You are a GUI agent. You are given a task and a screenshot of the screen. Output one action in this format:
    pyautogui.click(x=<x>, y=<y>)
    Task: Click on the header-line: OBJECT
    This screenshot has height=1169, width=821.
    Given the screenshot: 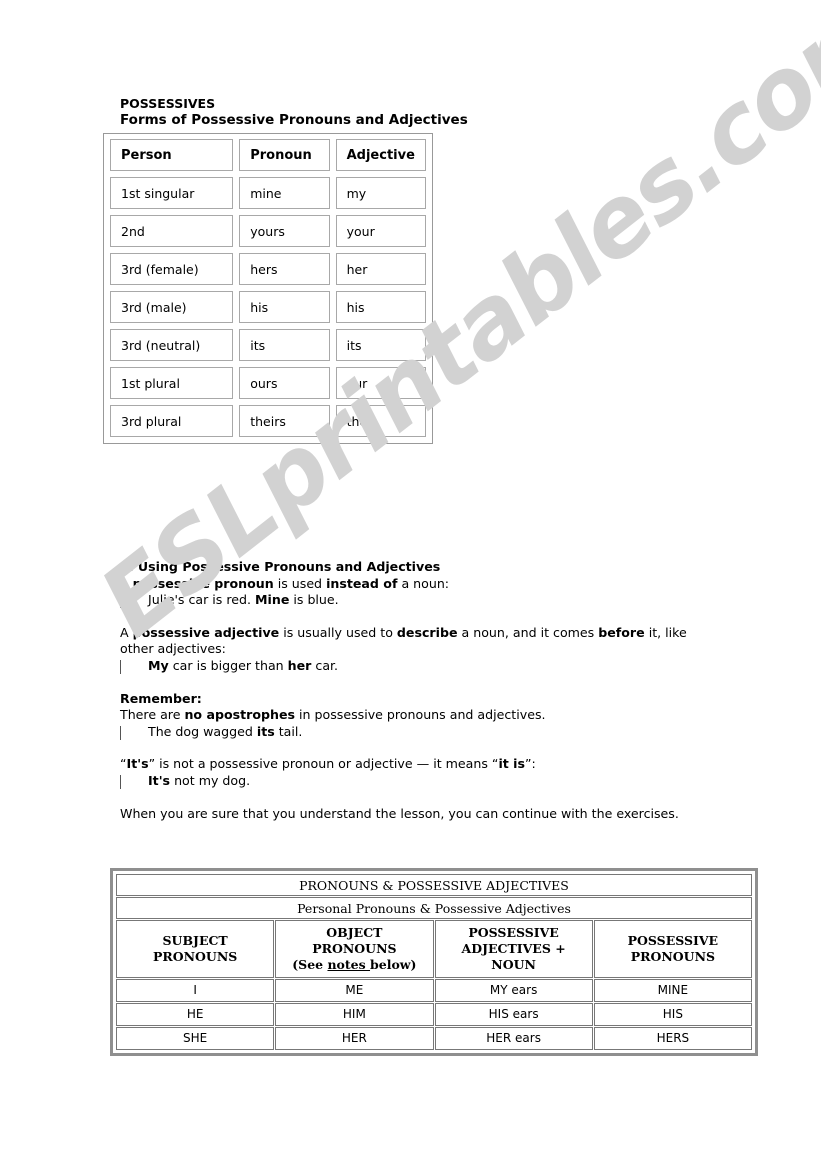 What is the action you would take?
    pyautogui.click(x=354, y=932)
    